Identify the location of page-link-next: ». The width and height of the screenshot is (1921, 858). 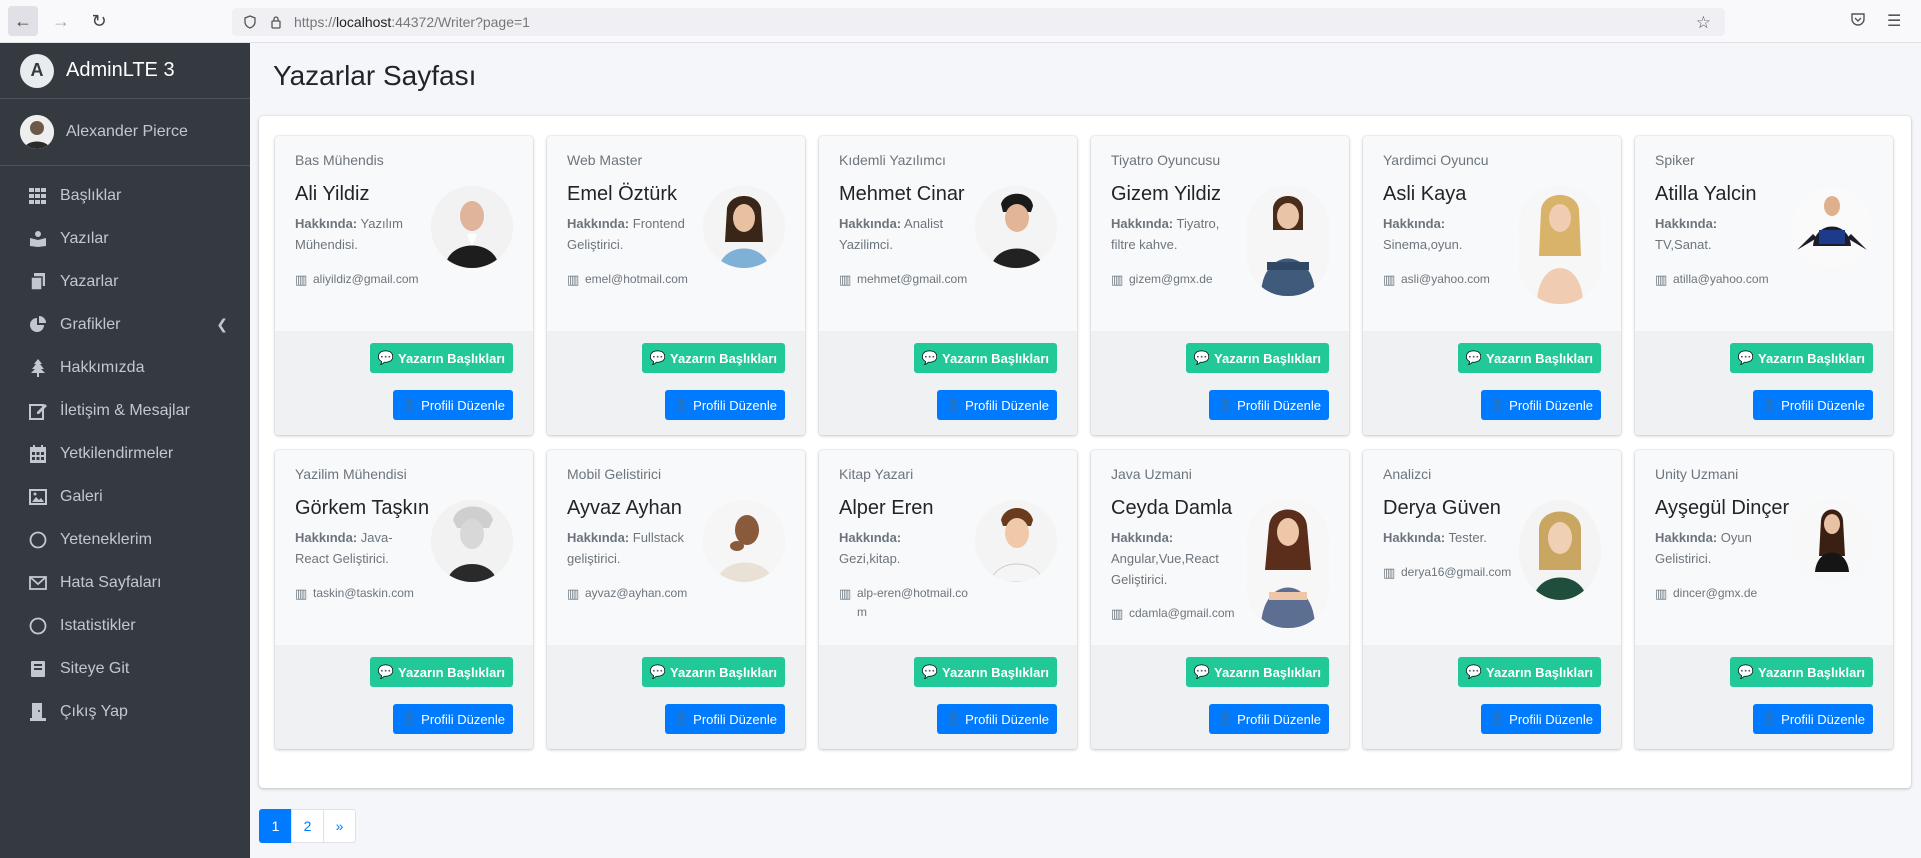
(339, 826).